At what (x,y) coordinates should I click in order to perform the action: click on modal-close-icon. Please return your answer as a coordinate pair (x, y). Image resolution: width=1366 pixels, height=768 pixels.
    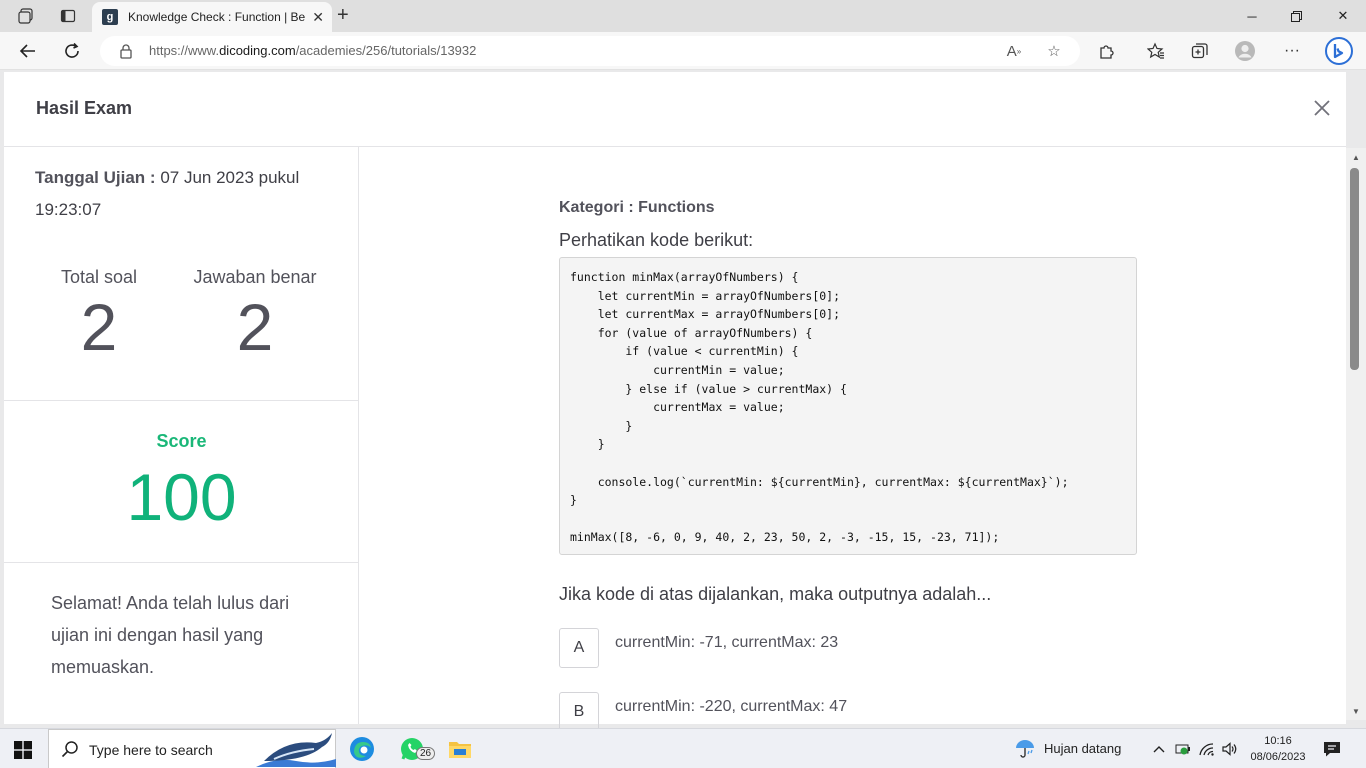
    Looking at the image, I should click on (1322, 108).